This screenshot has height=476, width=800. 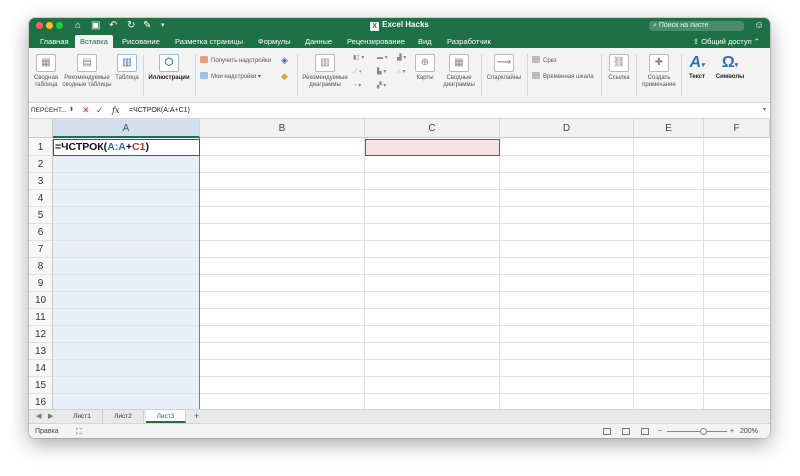 What do you see at coordinates (619, 78) in the screenshot?
I see `link-label: Ссылка` at bounding box center [619, 78].